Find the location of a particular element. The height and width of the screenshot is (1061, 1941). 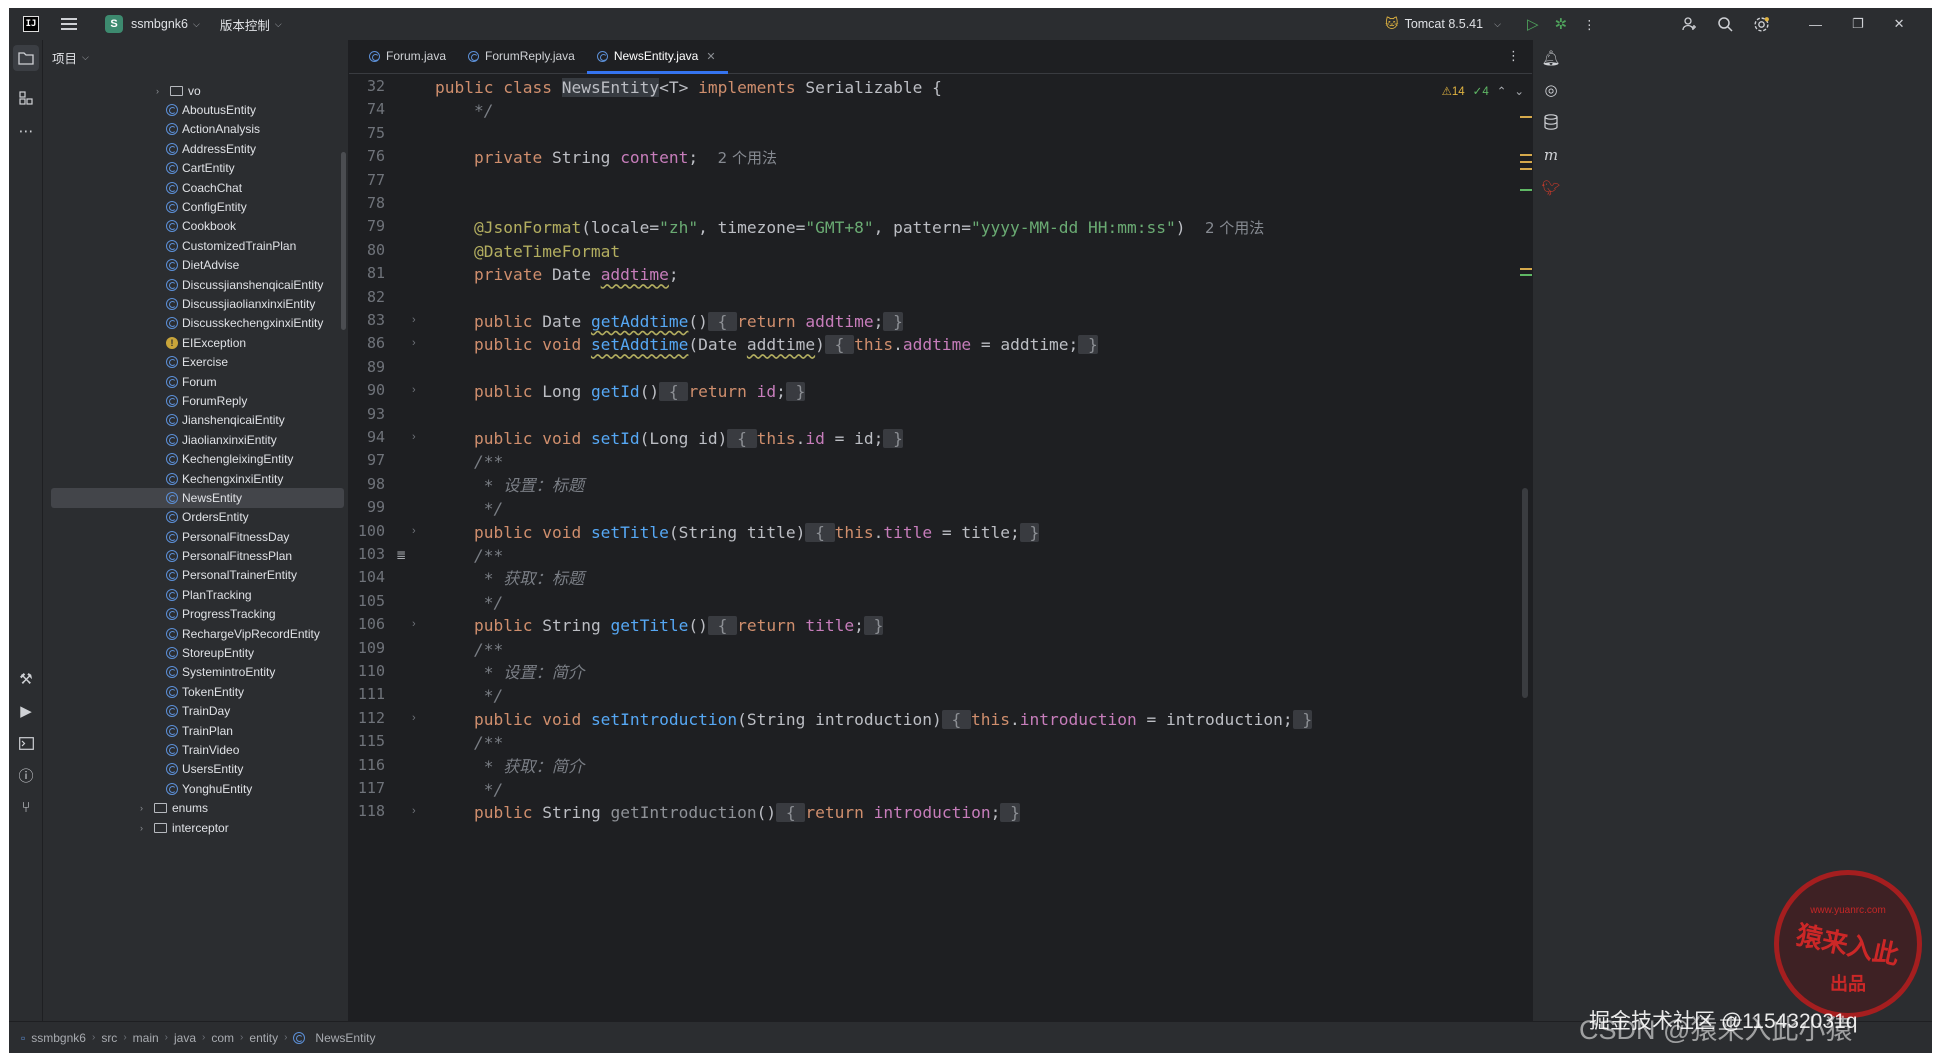

terminal-icon is located at coordinates (26, 743).